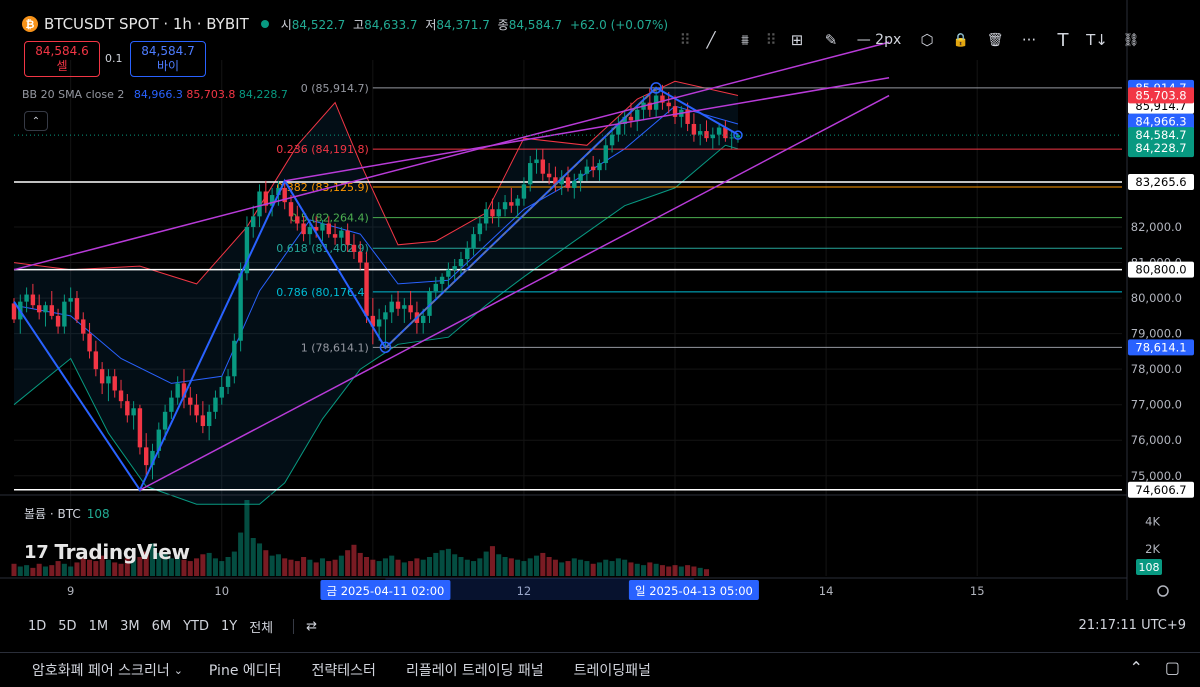  What do you see at coordinates (797, 40) in the screenshot?
I see `object-tree-icon: ⊞` at bounding box center [797, 40].